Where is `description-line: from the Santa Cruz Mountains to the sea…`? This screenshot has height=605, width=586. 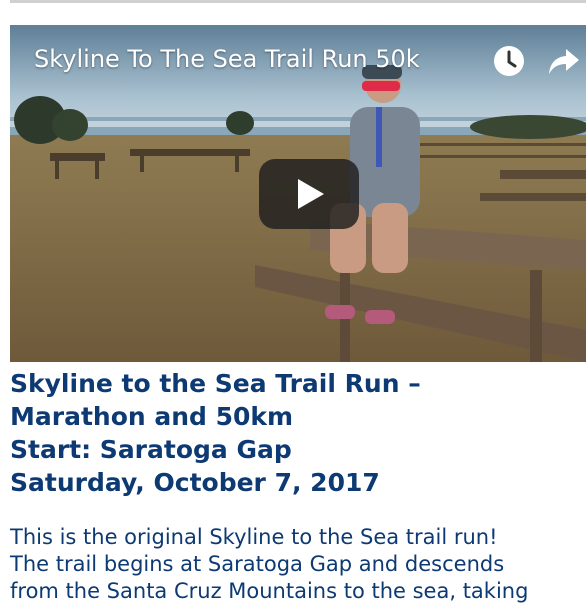
description-line: from the Santa Cruz Mountains to the sea… is located at coordinates (269, 591).